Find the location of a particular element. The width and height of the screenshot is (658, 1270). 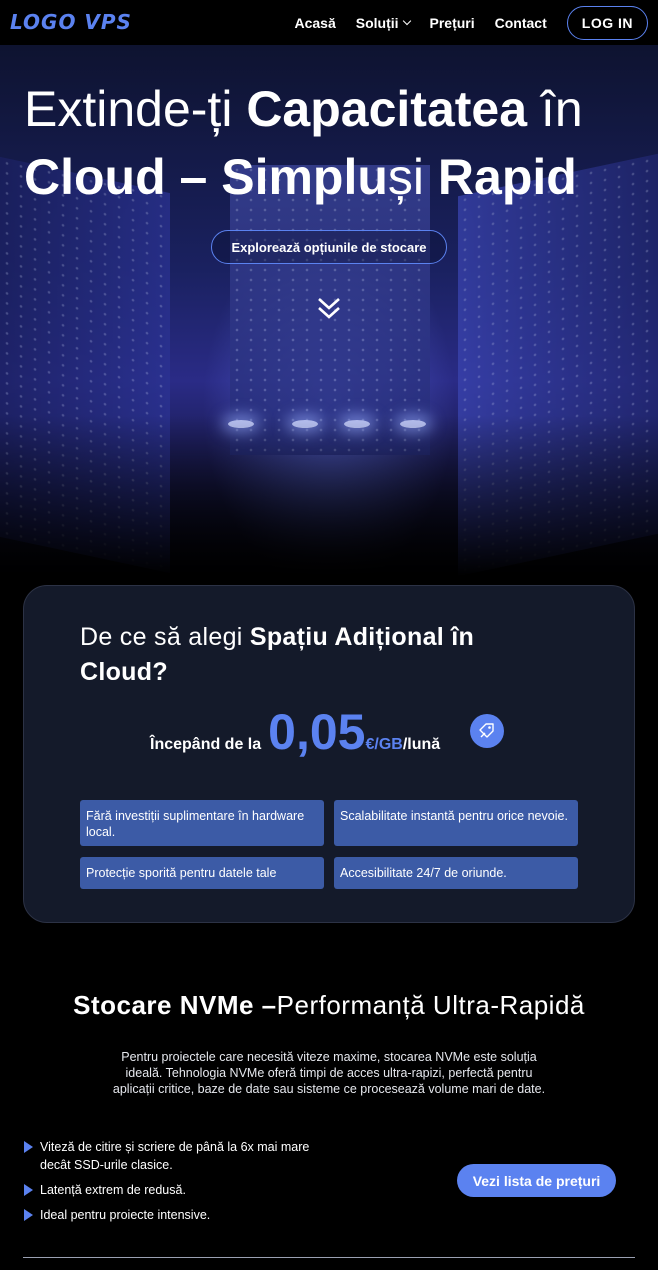

price-display: Începând de la 0,05 €/GB /lună is located at coordinates (295, 732).